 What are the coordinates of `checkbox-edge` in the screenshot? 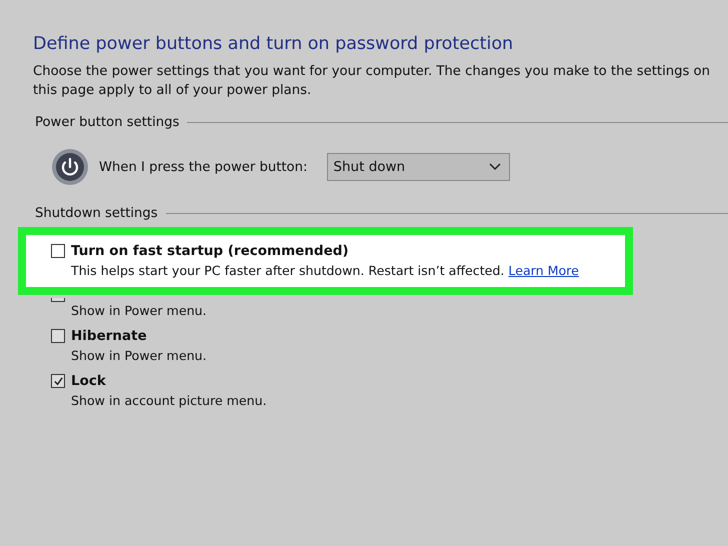 It's located at (58, 300).